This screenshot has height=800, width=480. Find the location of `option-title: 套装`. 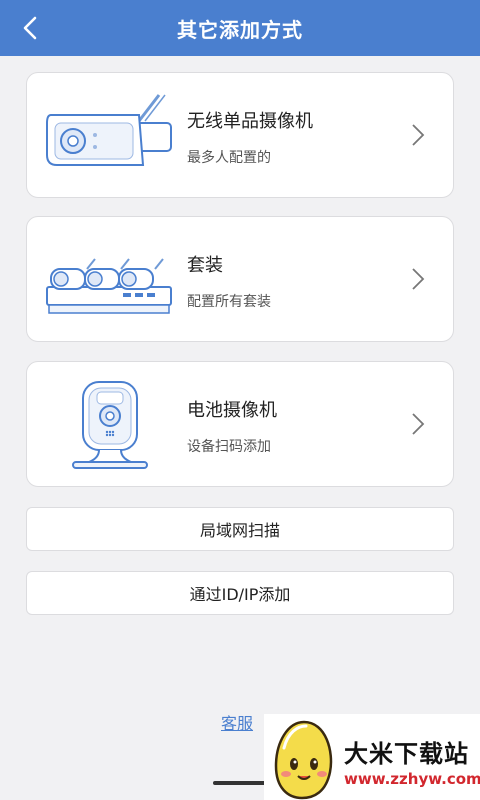

option-title: 套装 is located at coordinates (205, 265).